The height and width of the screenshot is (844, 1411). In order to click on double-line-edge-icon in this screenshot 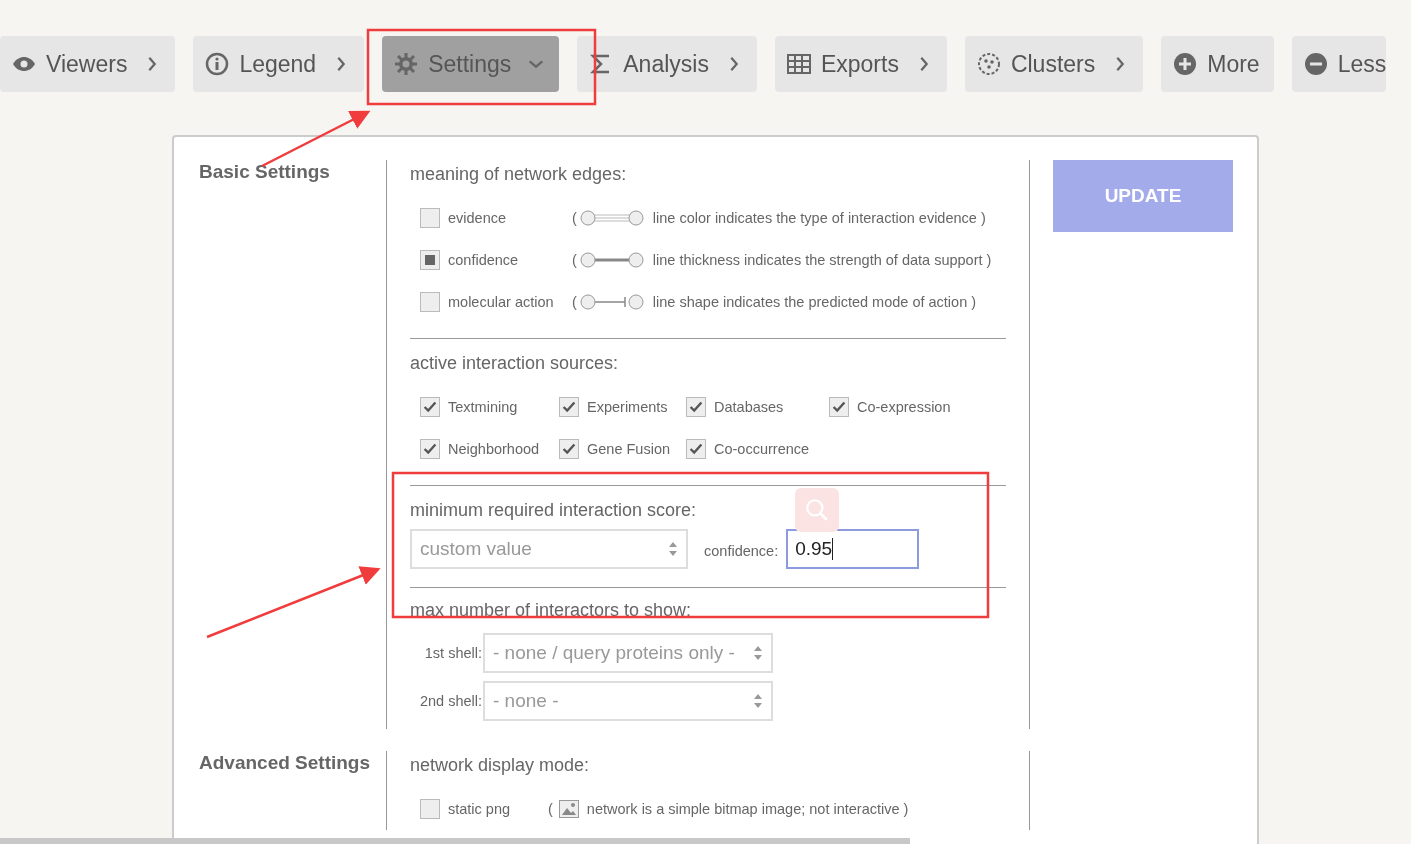, I will do `click(611, 218)`.